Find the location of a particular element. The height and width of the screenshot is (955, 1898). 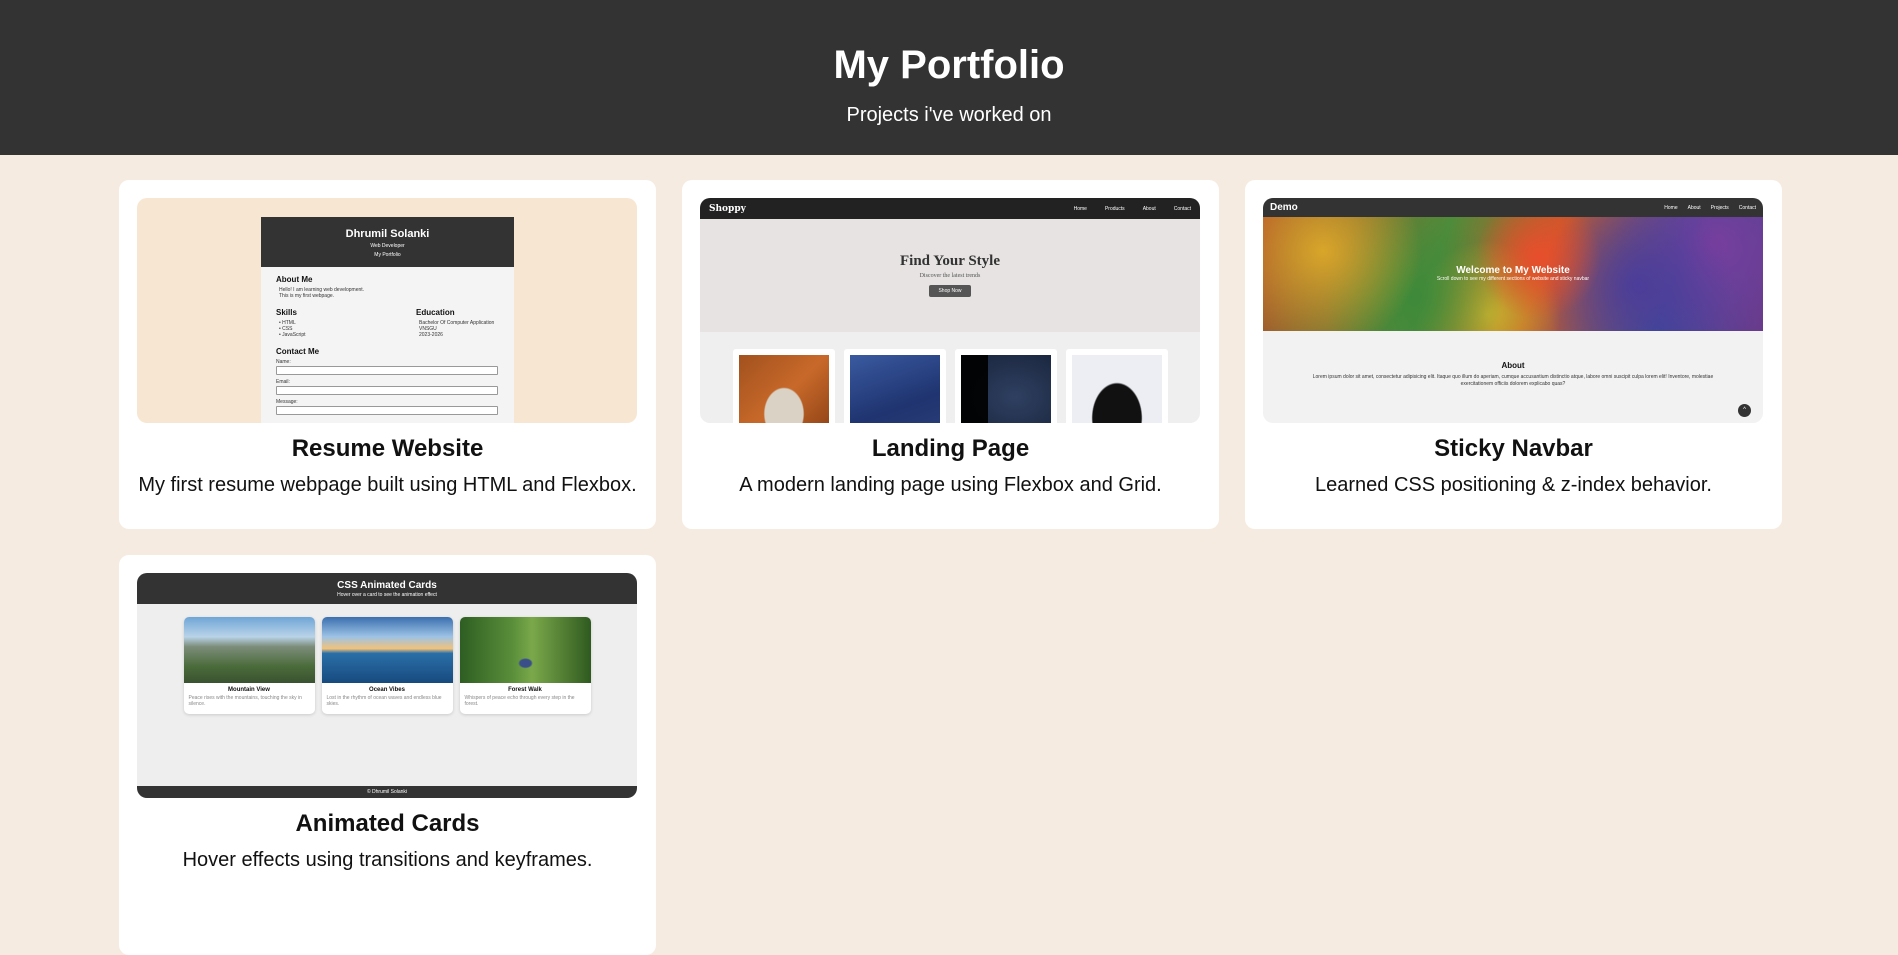

preview-back-to-top-icon: ^ is located at coordinates (1744, 410).